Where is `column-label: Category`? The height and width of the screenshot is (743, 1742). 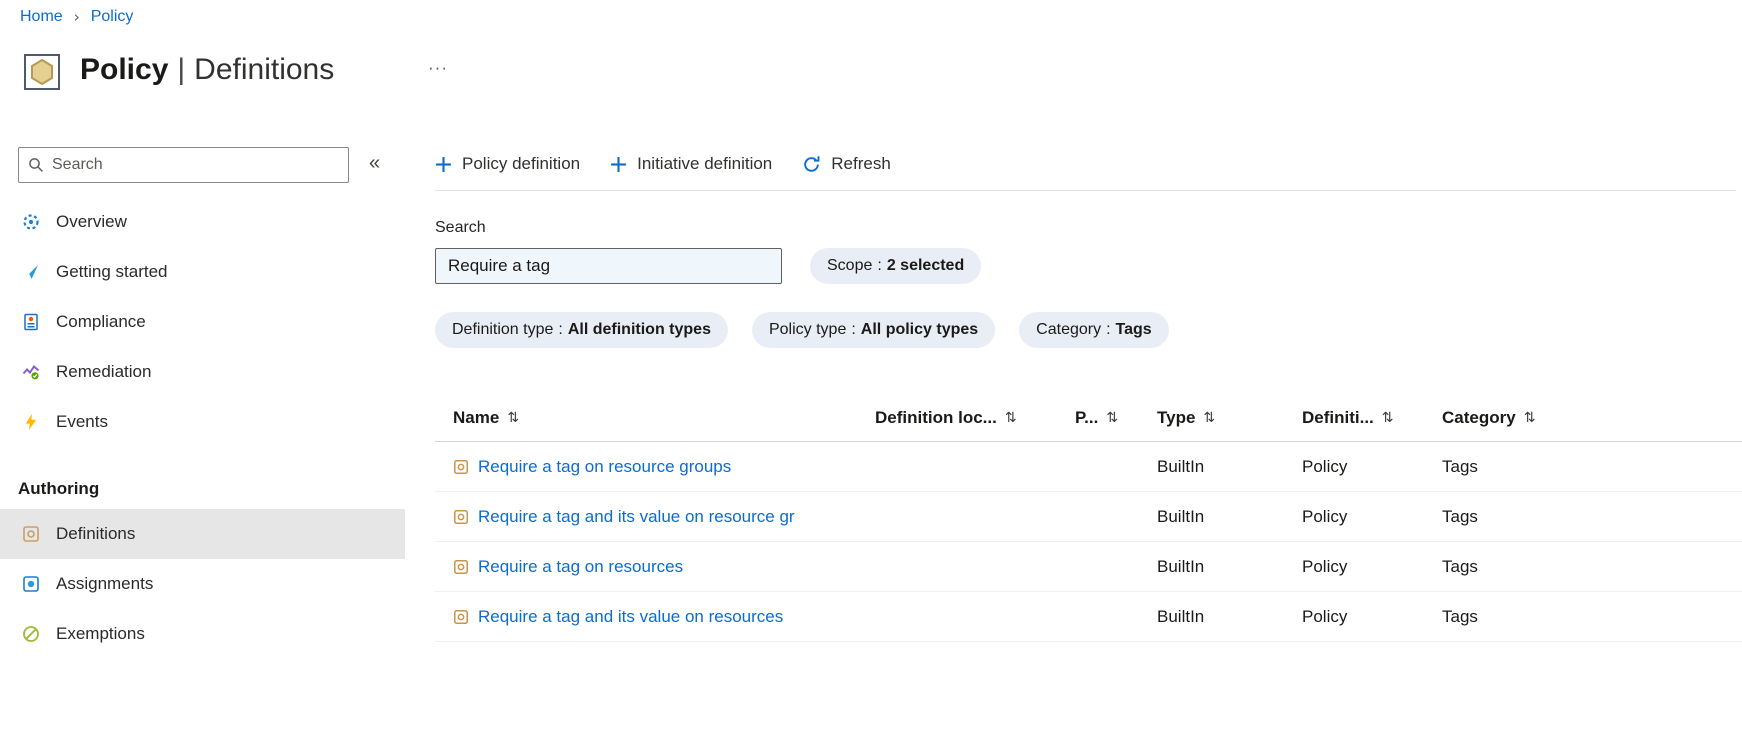 column-label: Category is located at coordinates (1479, 417).